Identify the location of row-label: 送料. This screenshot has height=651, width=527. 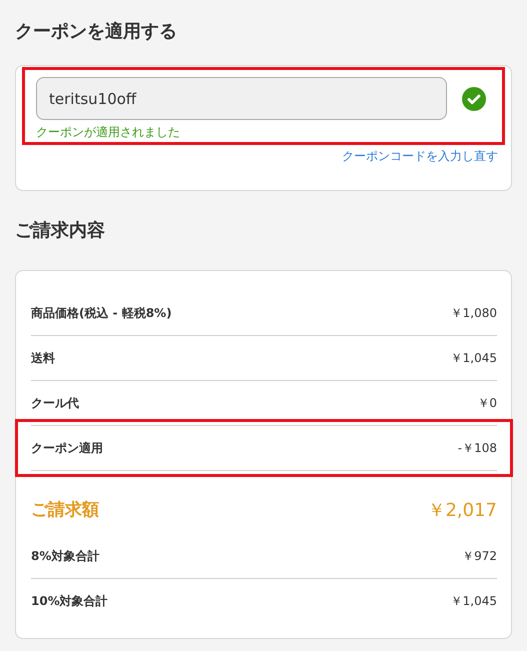
(43, 358).